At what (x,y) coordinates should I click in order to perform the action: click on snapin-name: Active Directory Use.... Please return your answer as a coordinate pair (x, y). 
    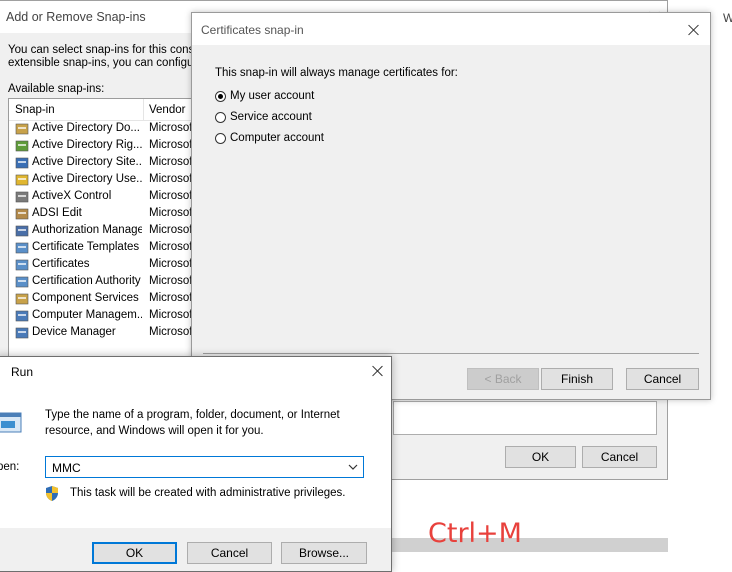
    Looking at the image, I should click on (87, 179).